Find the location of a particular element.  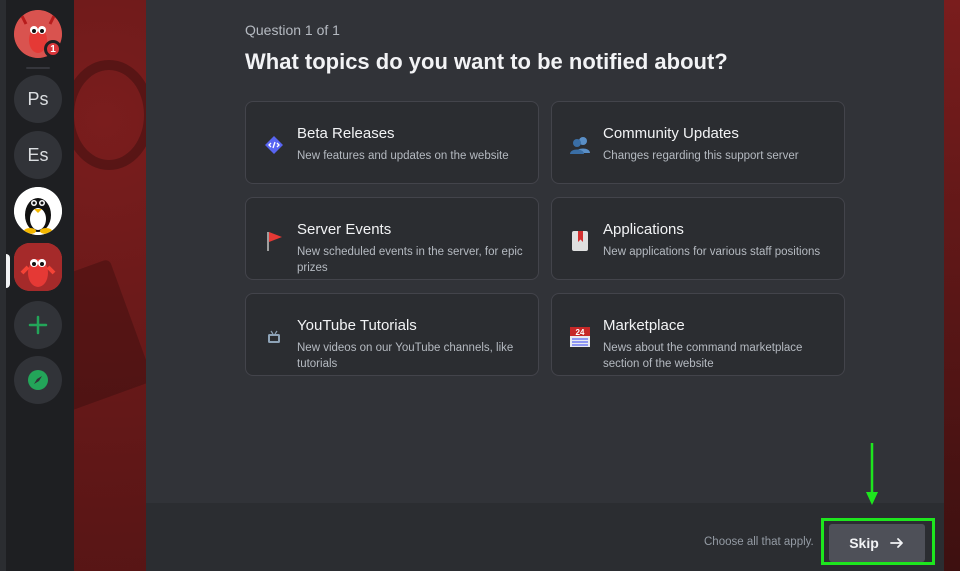

option-title: Server Events is located at coordinates (344, 229).